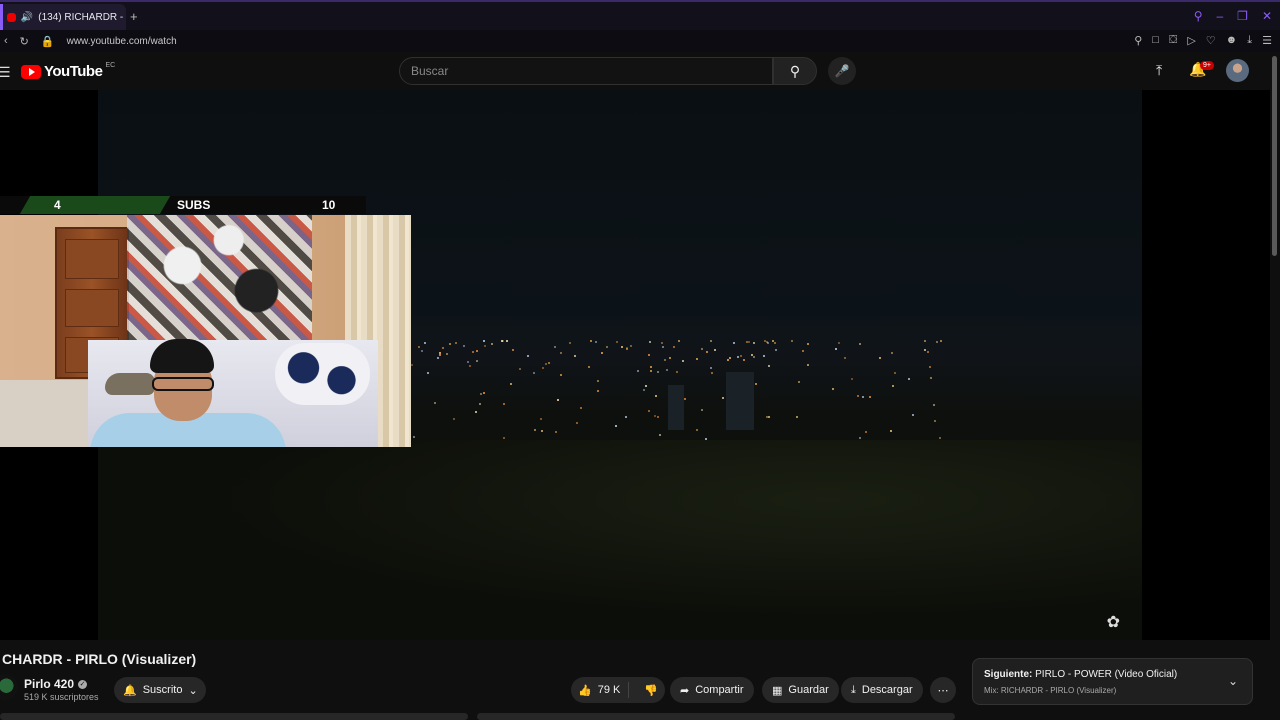  I want to click on subs-counter-overlay: 4 SUBS 10, so click(183, 205).